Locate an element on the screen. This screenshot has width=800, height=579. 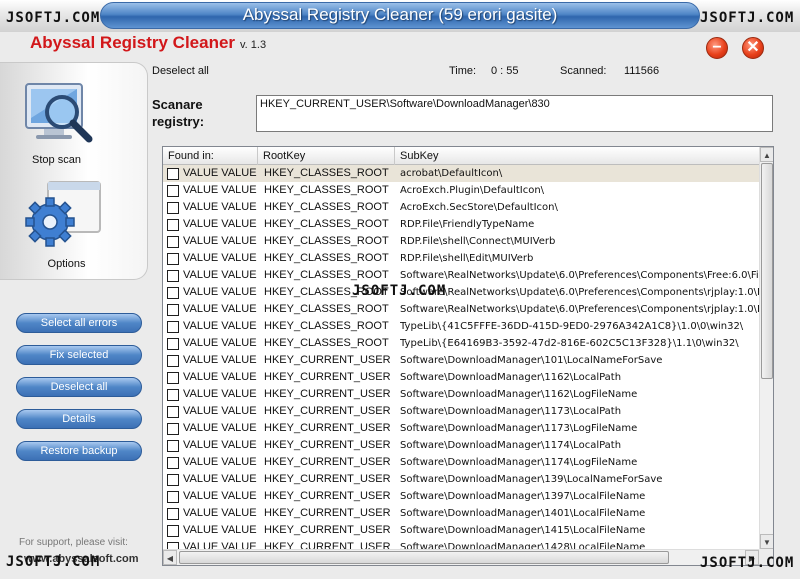
options-button: Options is located at coordinates (64, 226).